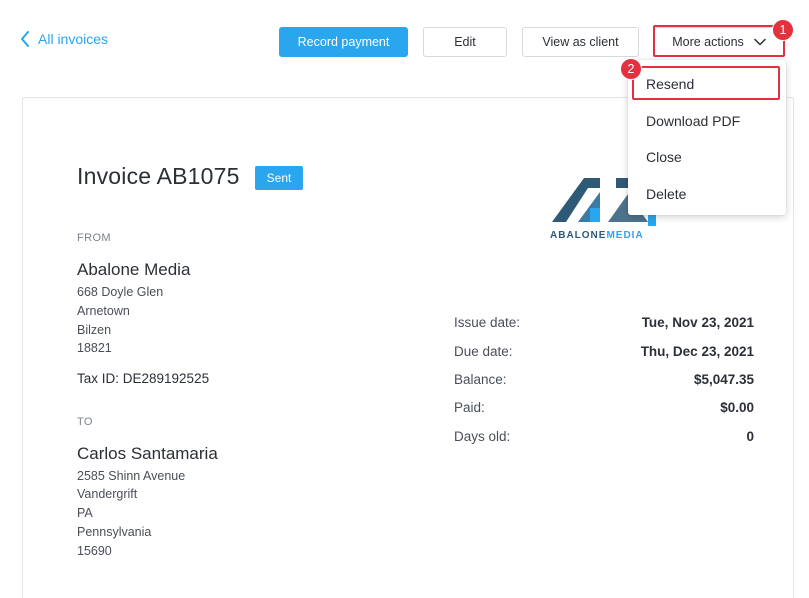 This screenshot has width=809, height=598. I want to click on step-badge-1: 1, so click(783, 30).